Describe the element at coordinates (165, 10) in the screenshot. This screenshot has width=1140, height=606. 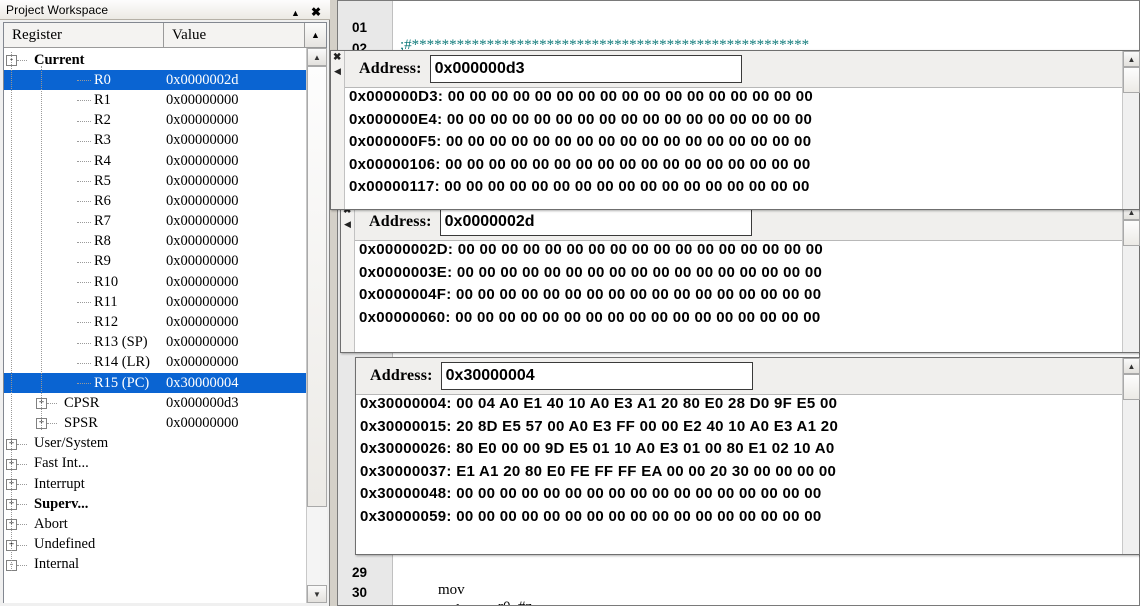
I see `project-workspace-titlebar: Project Workspace ▲ ✖` at that location.